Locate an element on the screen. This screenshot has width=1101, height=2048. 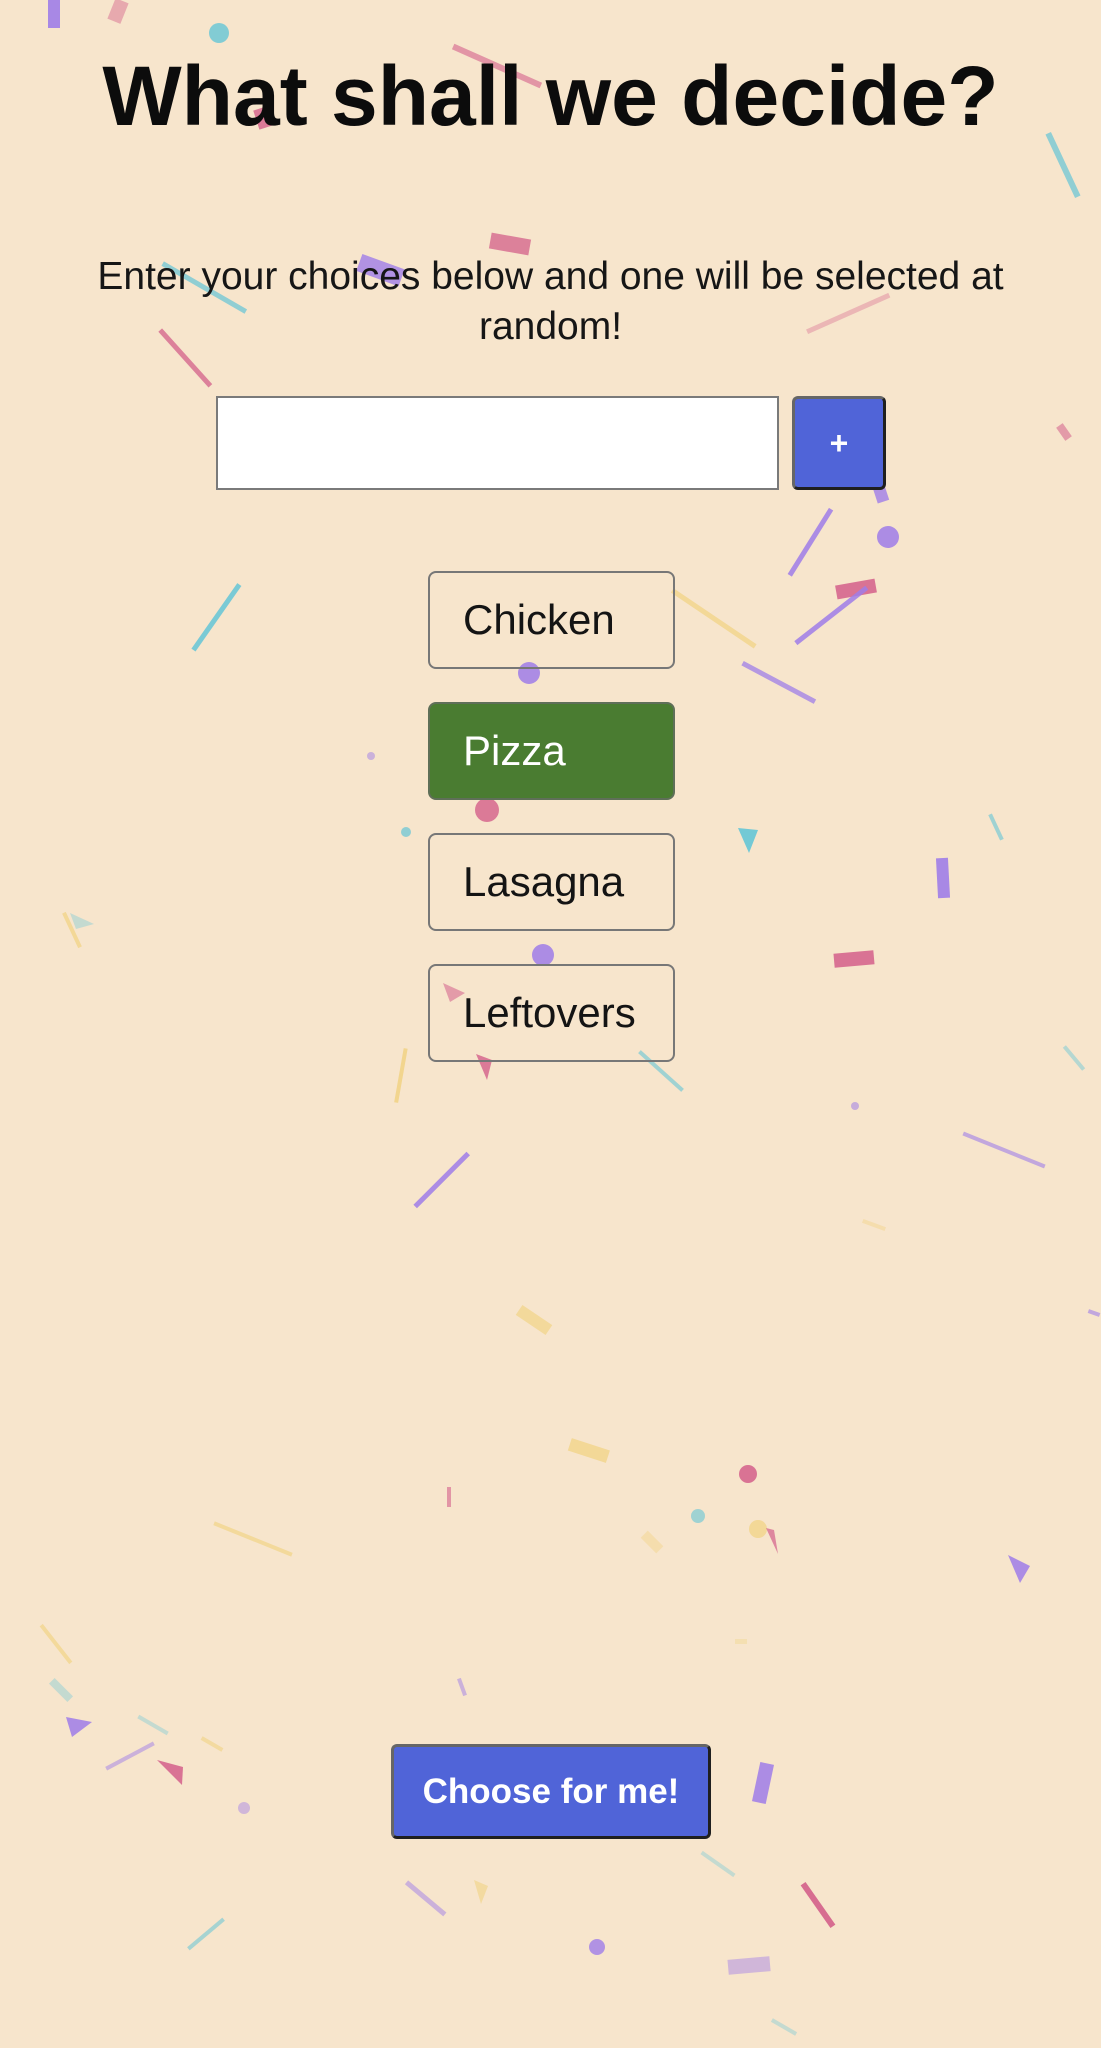
add-choice-button: + is located at coordinates (839, 443).